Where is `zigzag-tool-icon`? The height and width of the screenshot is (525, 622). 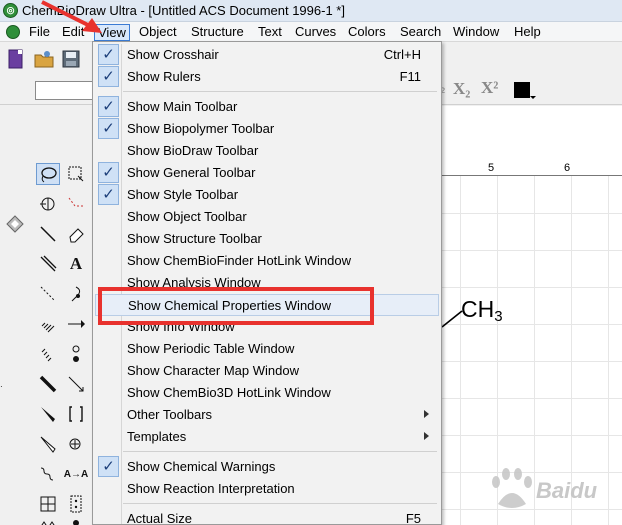 zigzag-tool-icon is located at coordinates (48, 519).